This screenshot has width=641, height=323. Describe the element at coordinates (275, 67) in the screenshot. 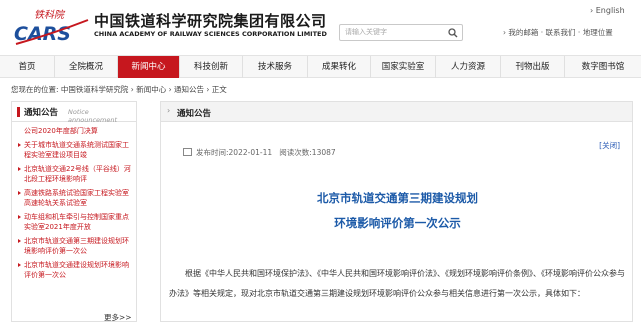

I see `nav-services: 技术服务` at that location.